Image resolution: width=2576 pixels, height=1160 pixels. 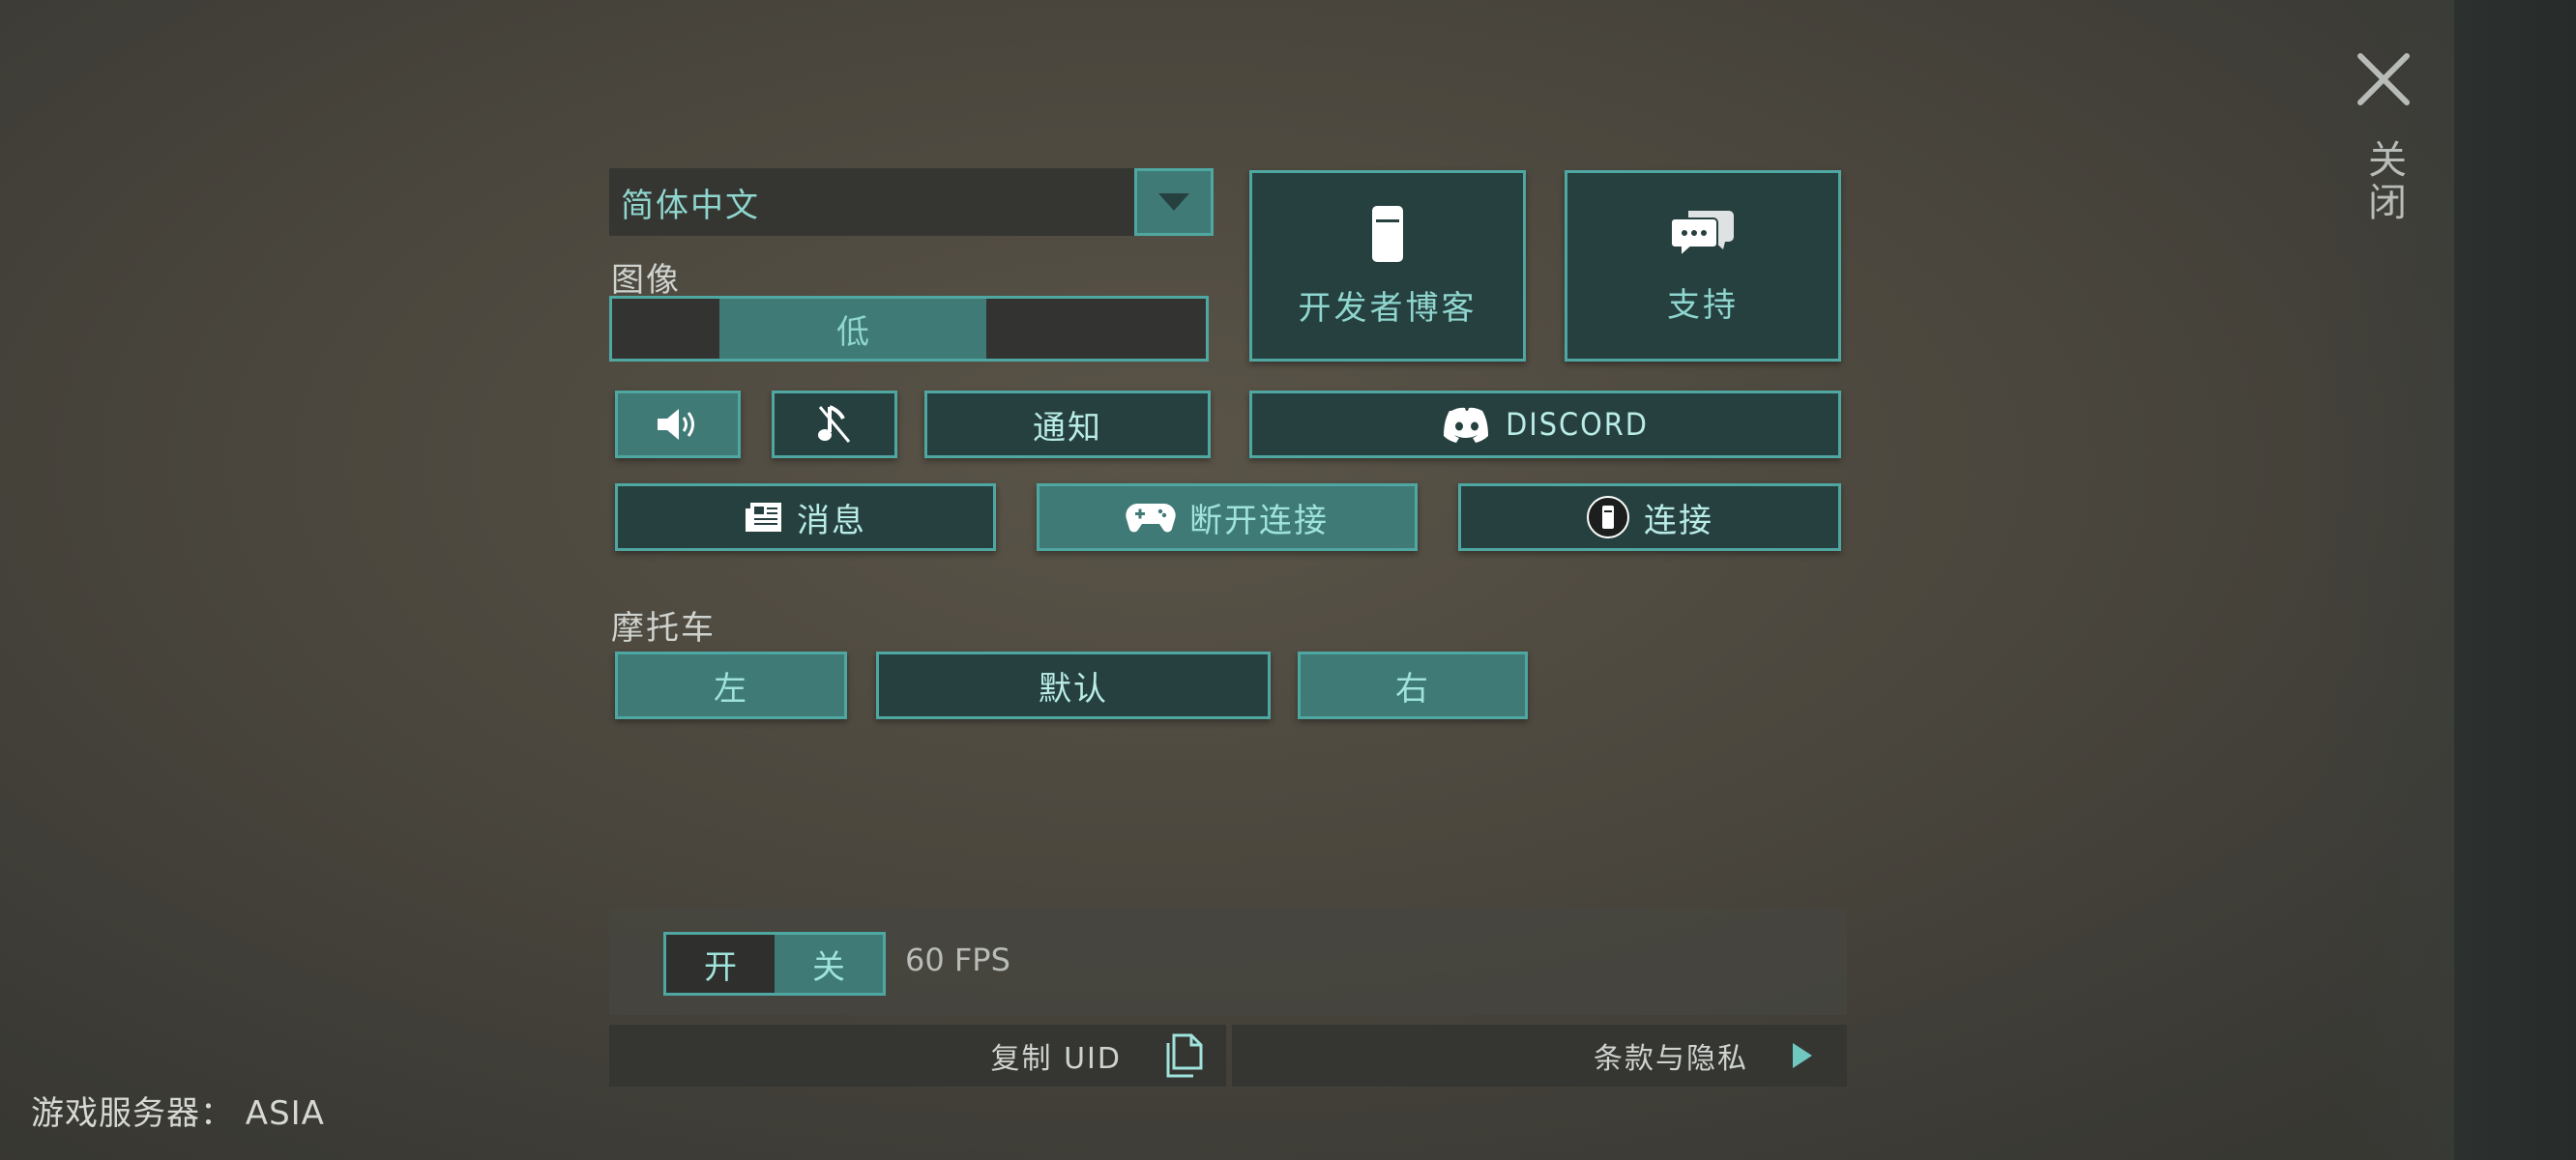 I want to click on motorcycle-left-button: 左, so click(x=731, y=685).